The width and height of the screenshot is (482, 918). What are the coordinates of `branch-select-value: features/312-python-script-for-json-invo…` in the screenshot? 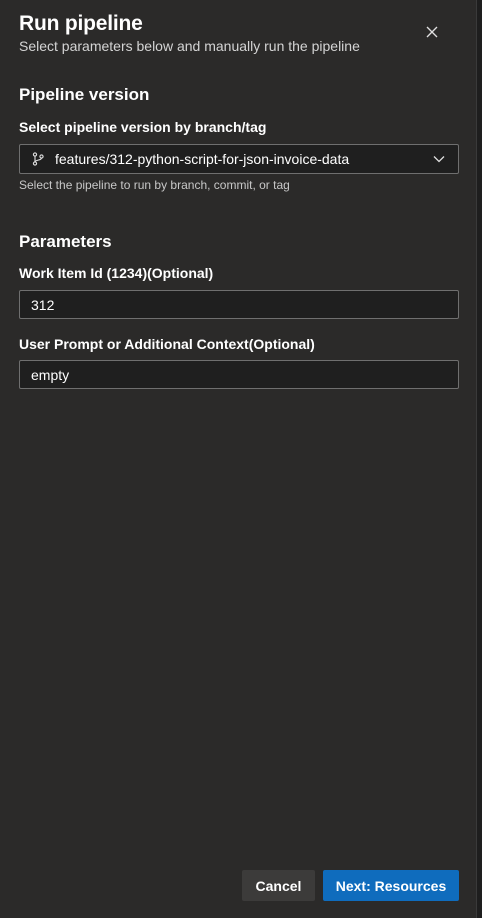 It's located at (202, 159).